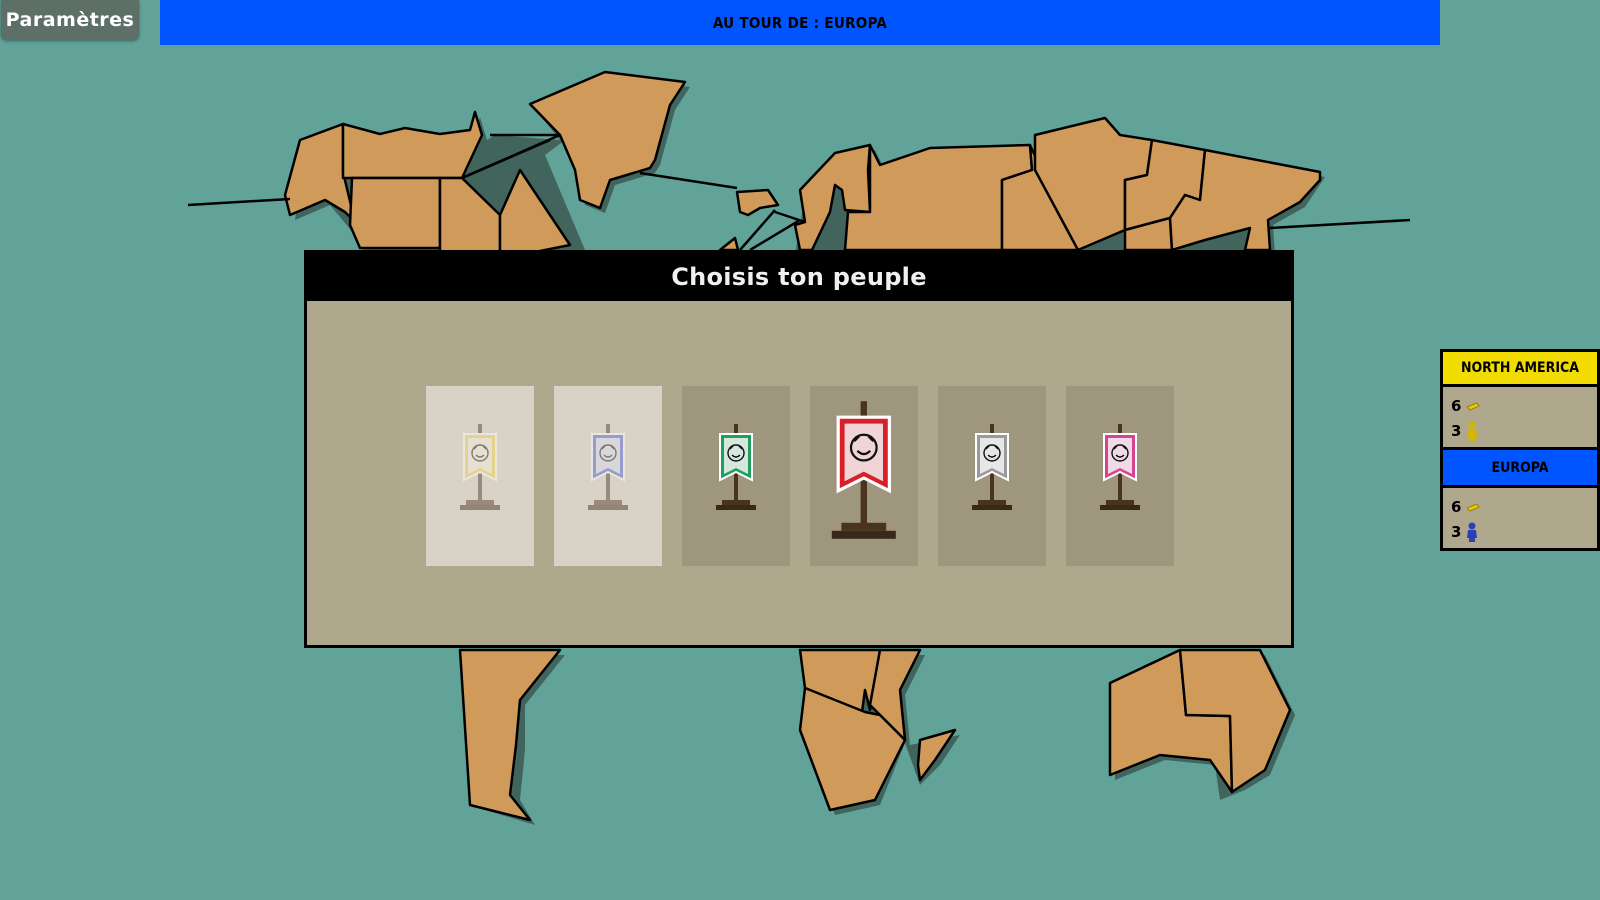  I want to click on turn-banner: AU TOUR DE : EUROPA, so click(800, 22).